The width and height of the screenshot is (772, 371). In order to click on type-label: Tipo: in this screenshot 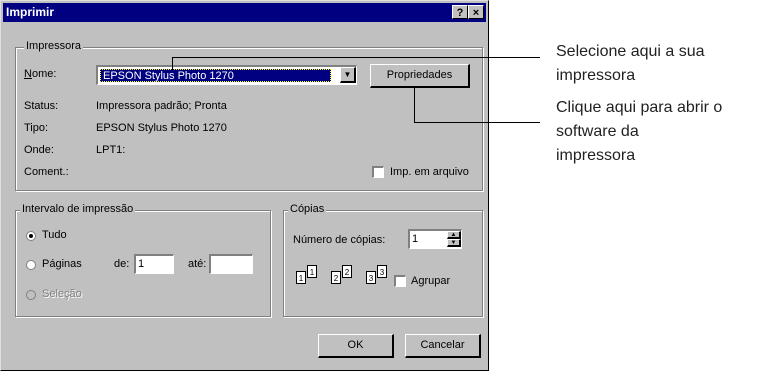, I will do `click(36, 128)`.